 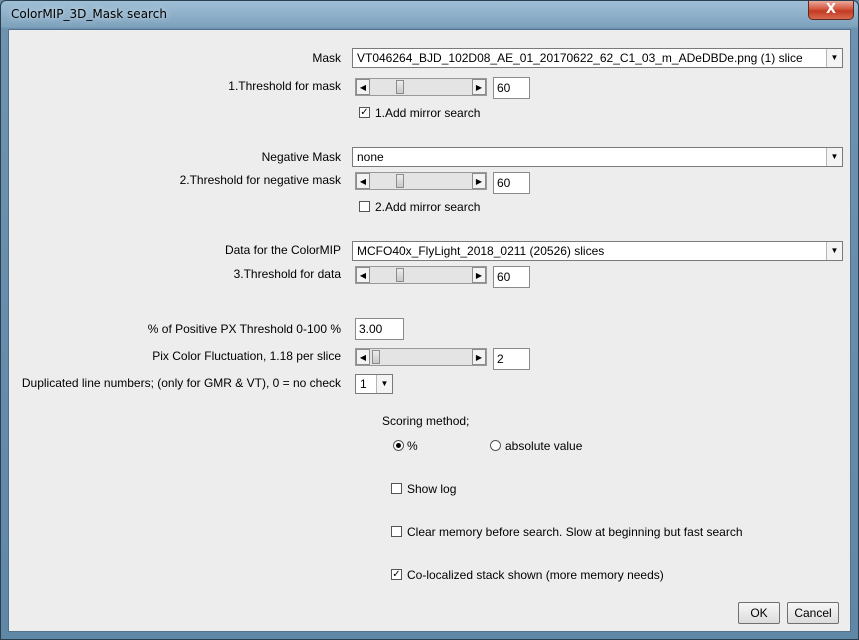 I want to click on negative-threshold-slider: ◀ ▶, so click(x=421, y=181).